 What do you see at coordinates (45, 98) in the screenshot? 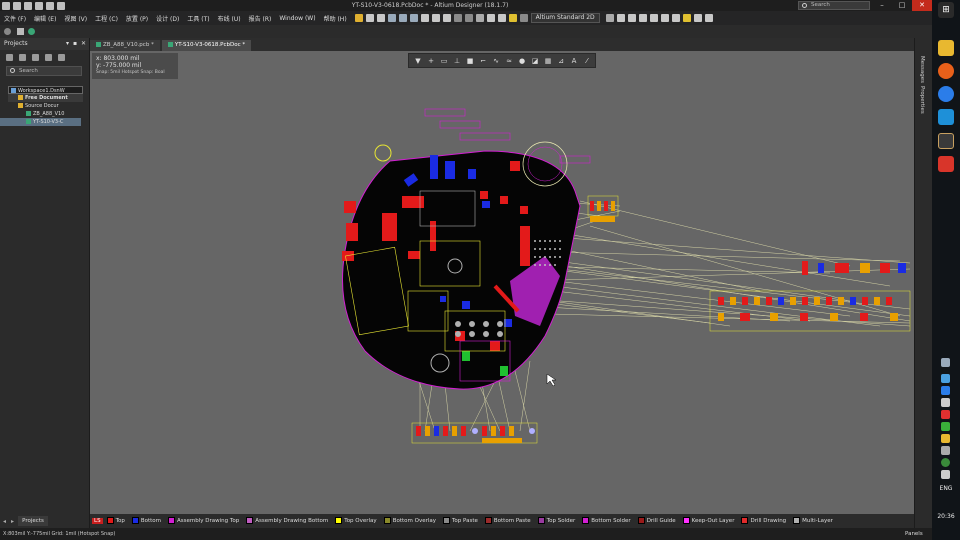
I see `tree-free-documents: Free Document` at bounding box center [45, 98].